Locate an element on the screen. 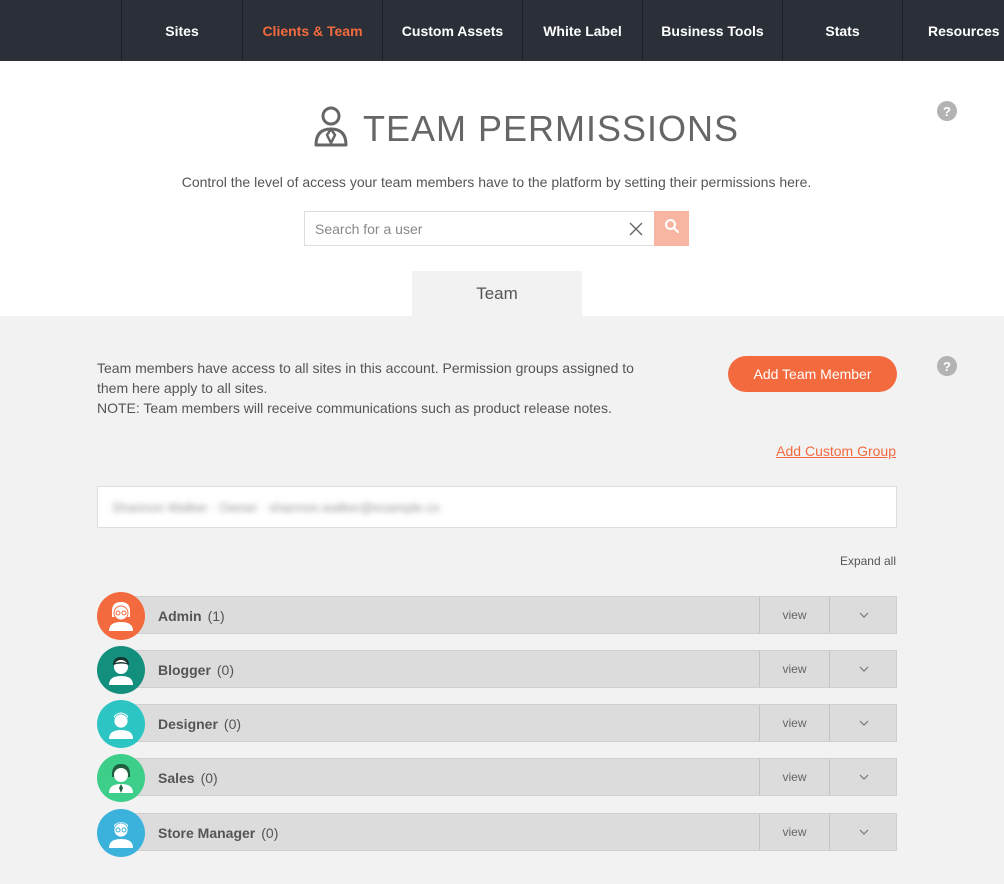 This screenshot has width=1004, height=884. permission-group-designer: Designer (0) view is located at coordinates (497, 724).